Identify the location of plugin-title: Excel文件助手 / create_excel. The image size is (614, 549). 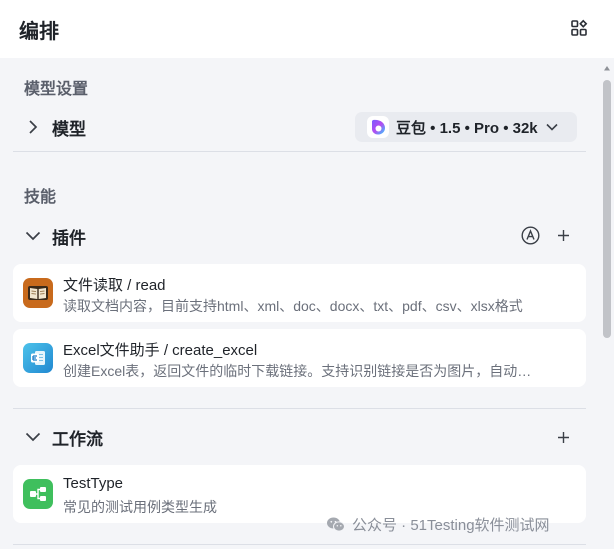
(160, 350).